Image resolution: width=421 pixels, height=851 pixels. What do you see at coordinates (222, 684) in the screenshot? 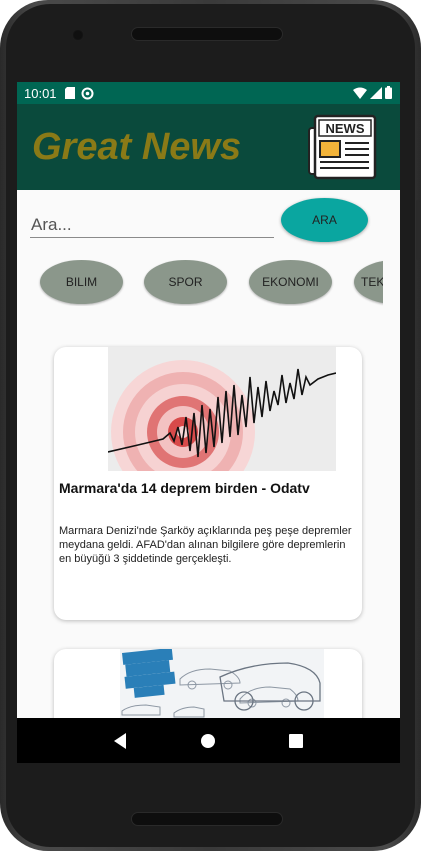
I see `car-sketch-image` at bounding box center [222, 684].